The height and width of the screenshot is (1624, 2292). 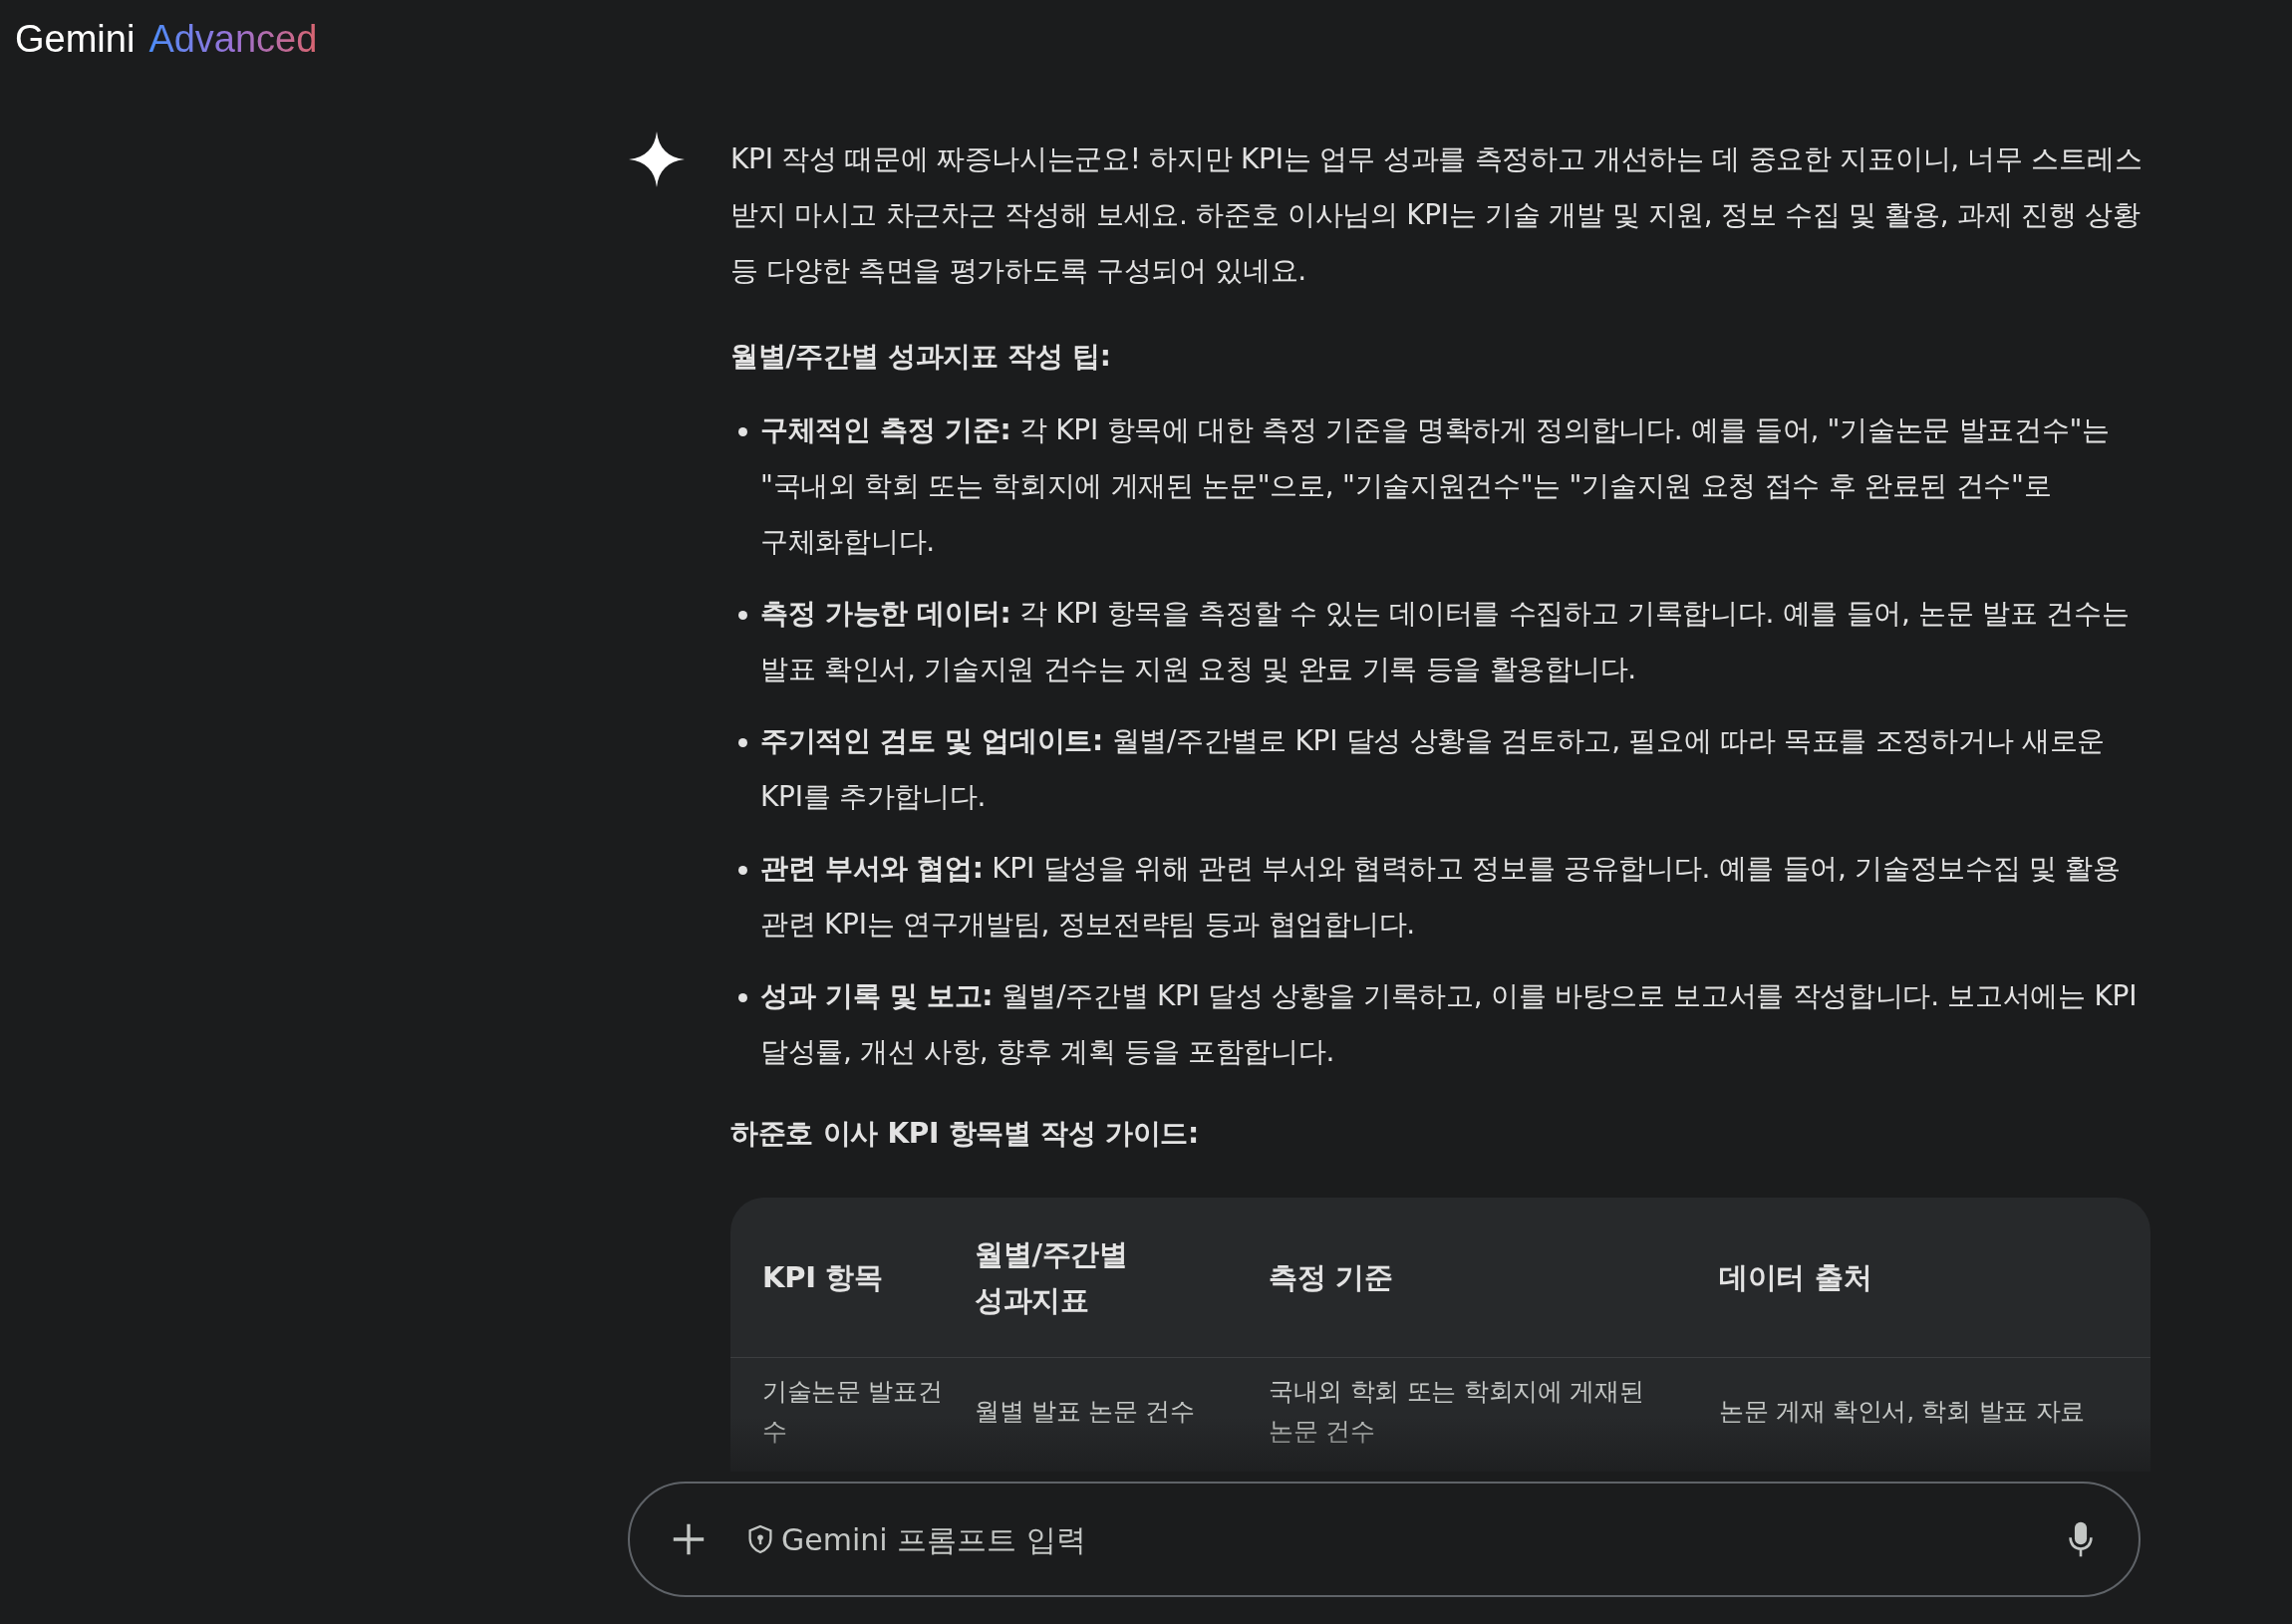 I want to click on tip-text: 구체적인 측정 기준: 각 KPI 항목에 대한 측정 기준을 명확하게 정의합니다. 예를 들어, "기술논문 발표건수"는 "국내외 학회 또는 학회지에 게재된 논문"으로, "기술지원건수"는 "기술지원 요청 접수 후 완료된 건수"로 구체화합니다., so click(x=1435, y=486).